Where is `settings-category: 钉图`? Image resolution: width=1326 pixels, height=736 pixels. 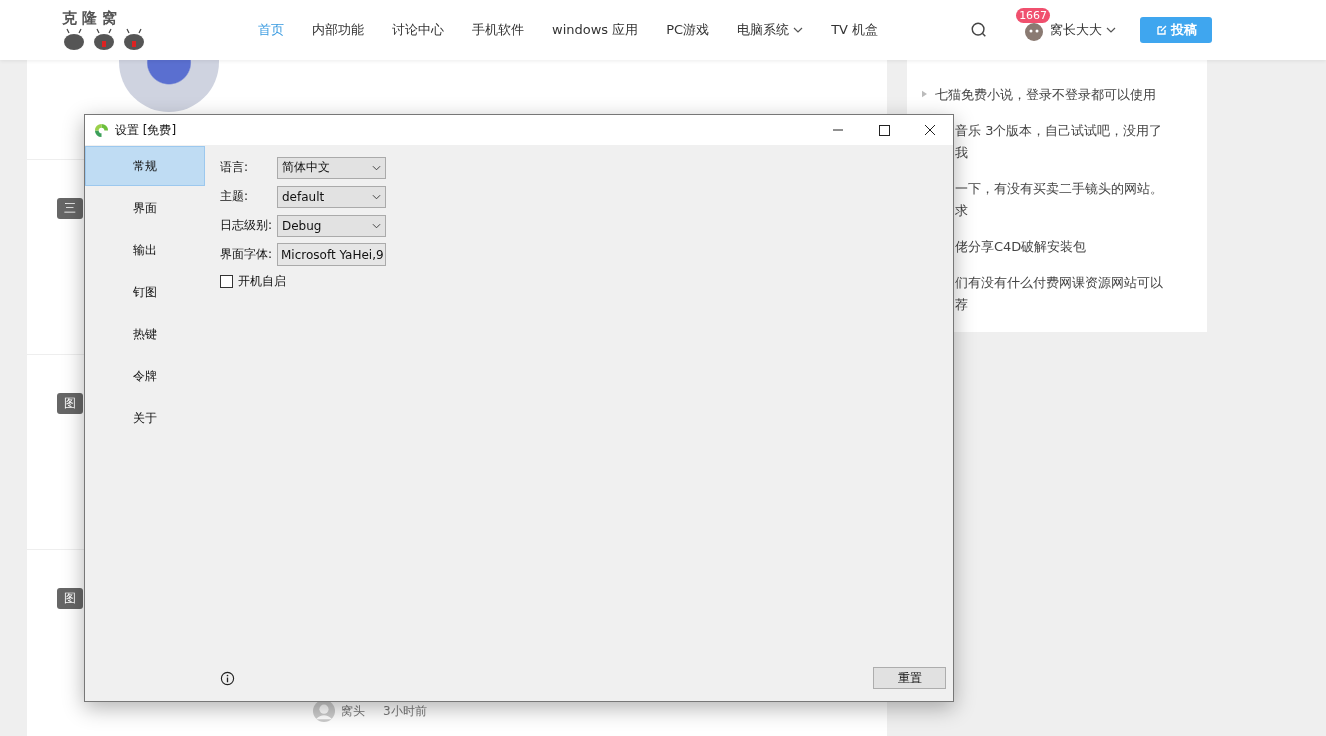 settings-category: 钉图 is located at coordinates (145, 292).